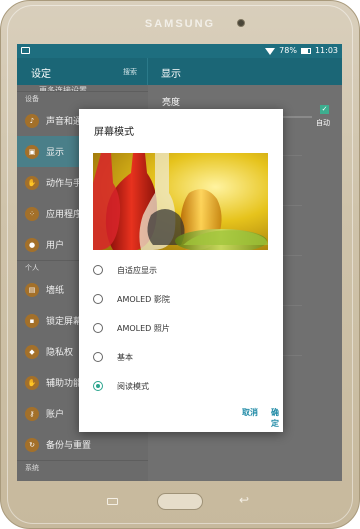  I want to click on section-device: 设备, so click(82, 98).